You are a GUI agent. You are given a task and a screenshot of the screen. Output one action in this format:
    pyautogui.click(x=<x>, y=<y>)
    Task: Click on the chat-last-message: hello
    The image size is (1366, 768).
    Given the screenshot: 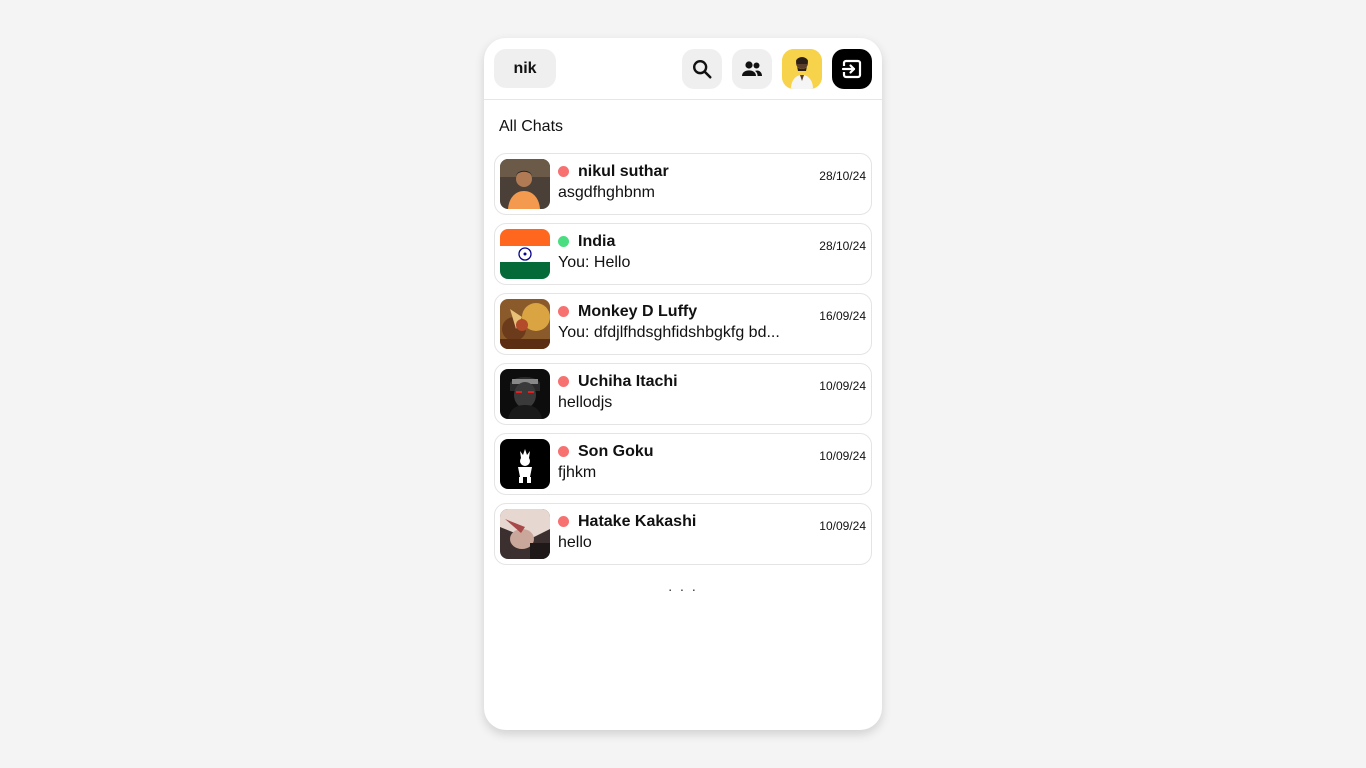 What is the action you would take?
    pyautogui.click(x=575, y=542)
    